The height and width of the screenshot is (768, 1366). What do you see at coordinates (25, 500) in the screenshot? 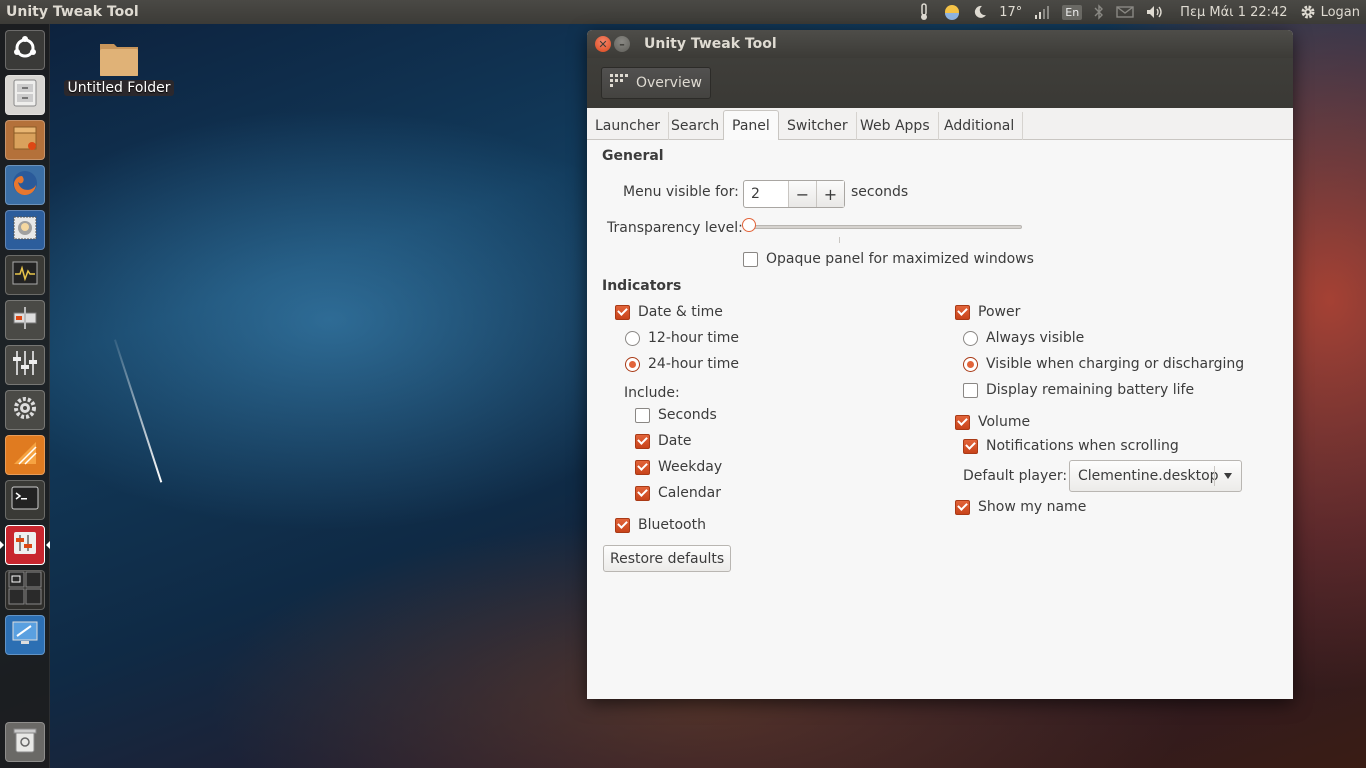
I see `launcher-terminal` at bounding box center [25, 500].